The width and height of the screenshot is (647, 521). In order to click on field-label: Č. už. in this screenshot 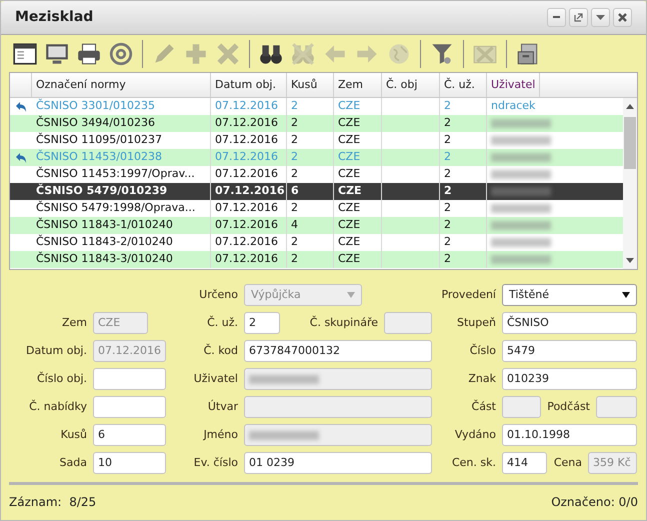, I will do `click(222, 322)`.